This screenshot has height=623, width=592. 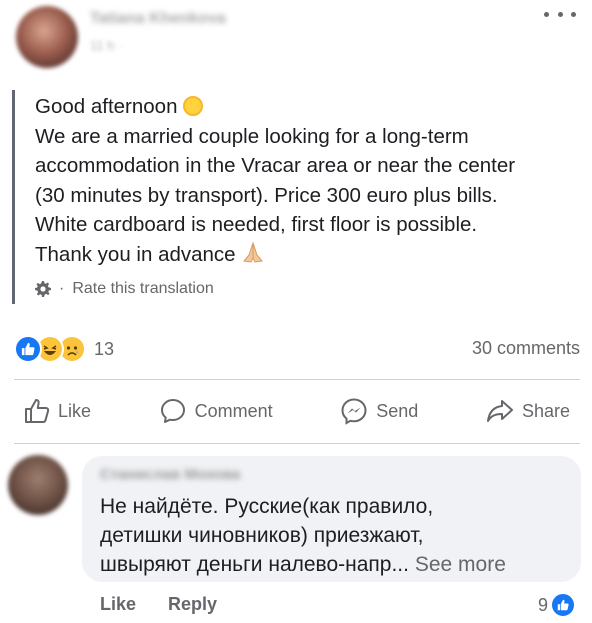 I want to click on share-label: Share, so click(x=545, y=410).